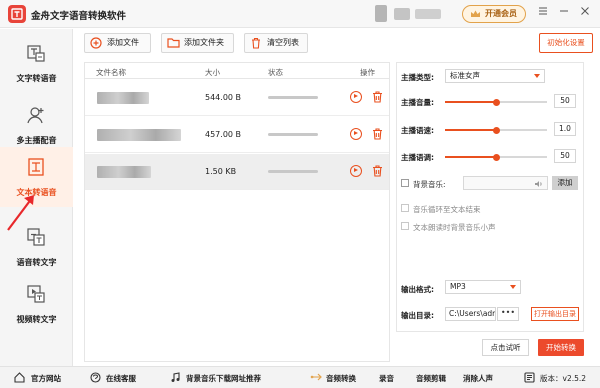 Image resolution: width=600 pixels, height=388 pixels. Describe the element at coordinates (173, 43) in the screenshot. I see `folder-icon` at that location.